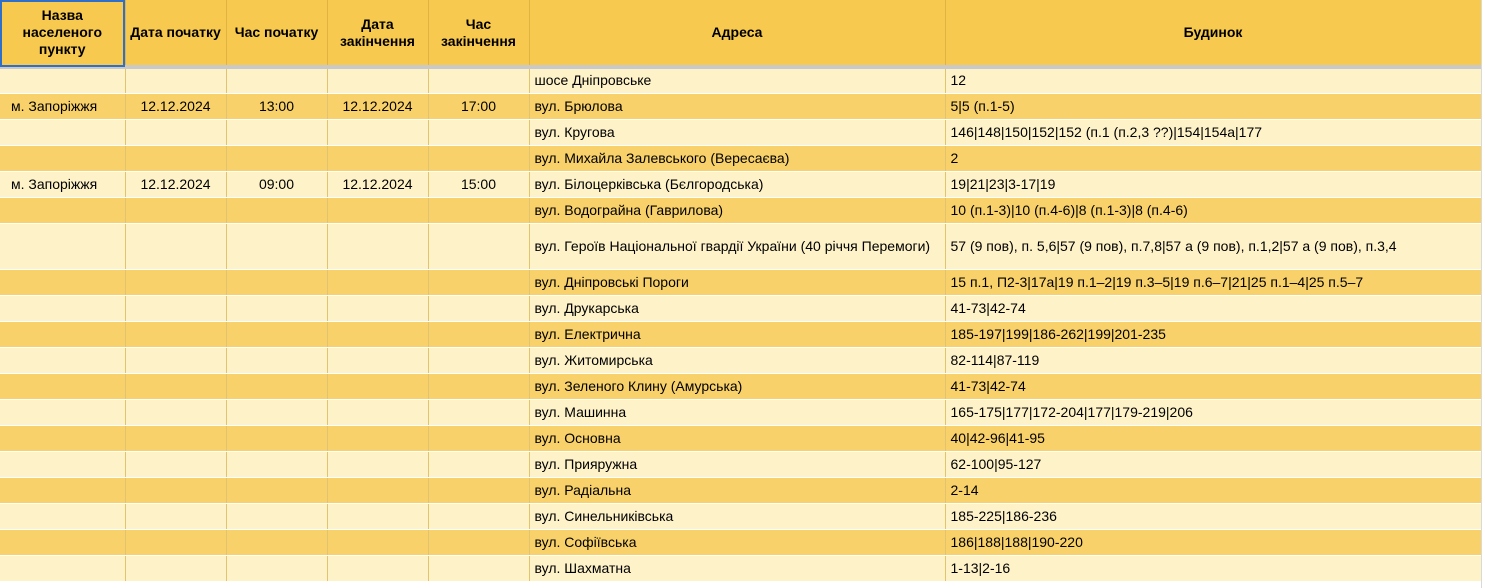  Describe the element at coordinates (737, 132) in the screenshot. I see `cell-address: вул. Кругова` at that location.